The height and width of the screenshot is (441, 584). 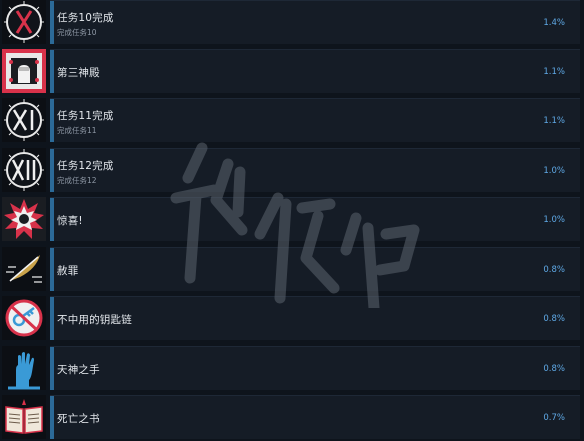 I want to click on achievement-title: 第三神殿, so click(x=78, y=73).